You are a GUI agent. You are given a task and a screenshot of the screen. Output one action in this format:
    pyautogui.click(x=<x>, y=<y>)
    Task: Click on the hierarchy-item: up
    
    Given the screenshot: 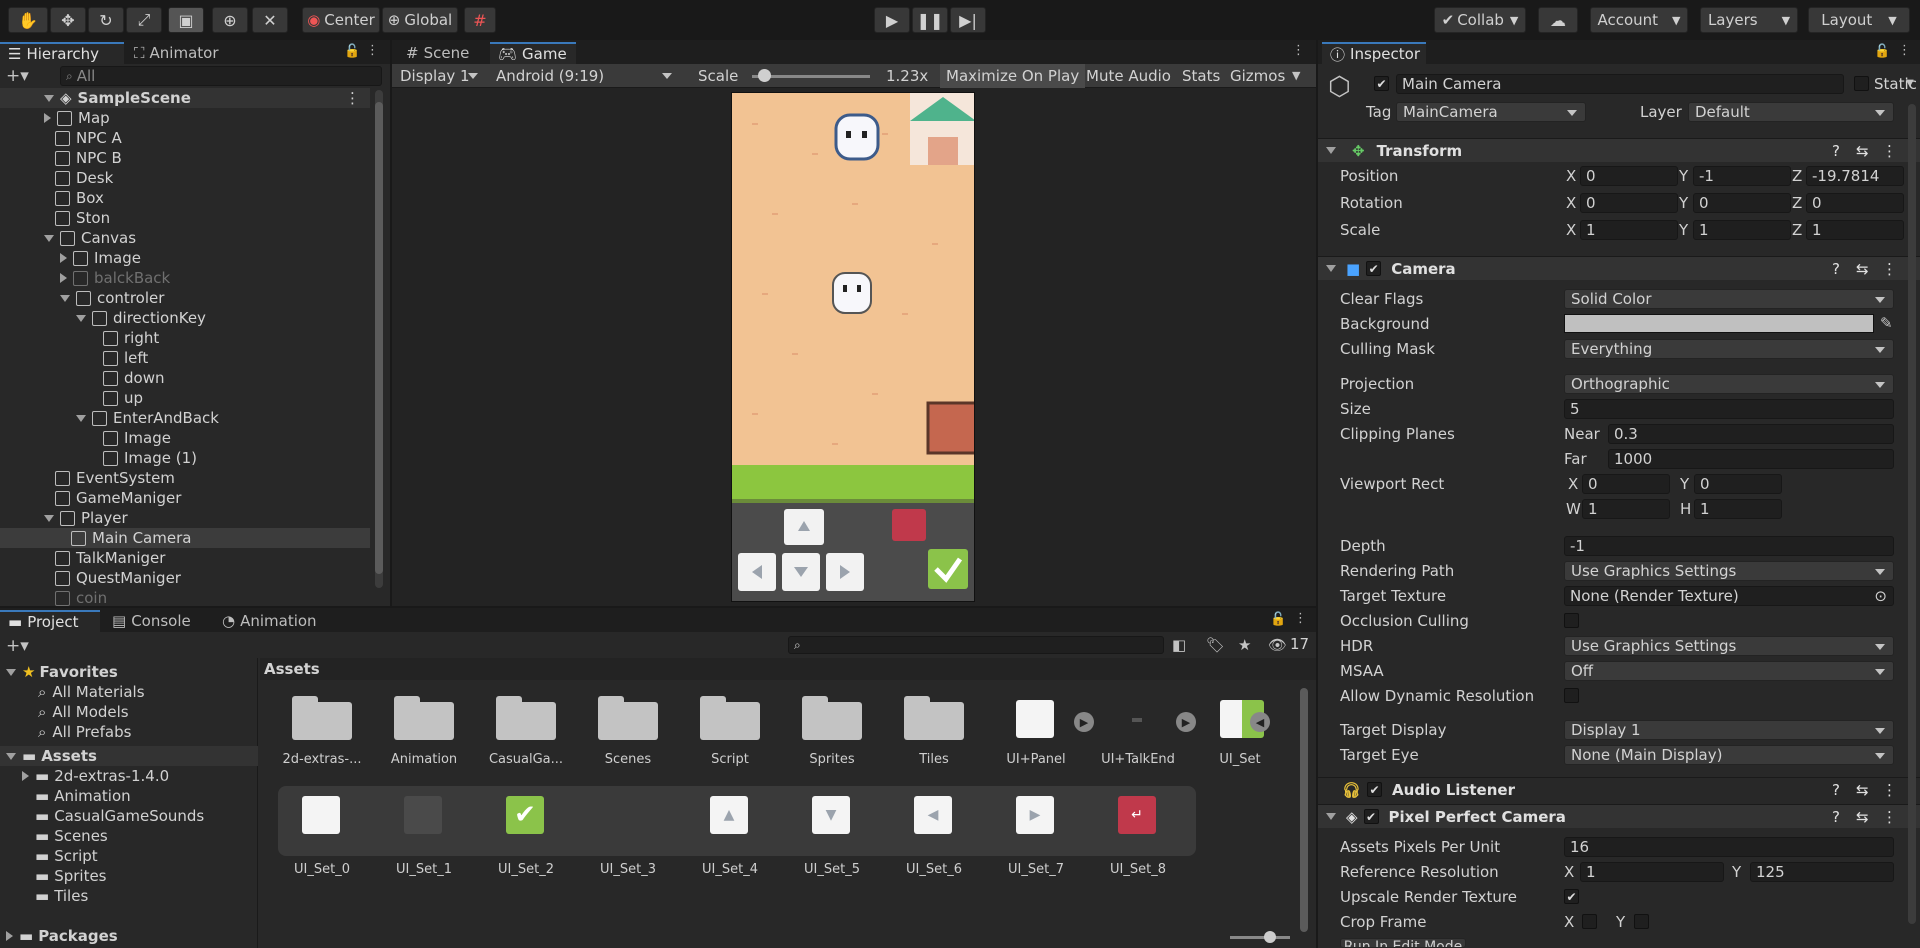 What is the action you would take?
    pyautogui.click(x=185, y=398)
    